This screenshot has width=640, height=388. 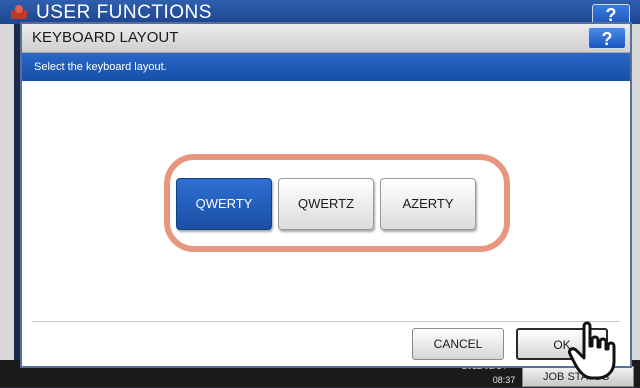 What do you see at coordinates (100, 67) in the screenshot?
I see `message-text: Select the keyboard layout.` at bounding box center [100, 67].